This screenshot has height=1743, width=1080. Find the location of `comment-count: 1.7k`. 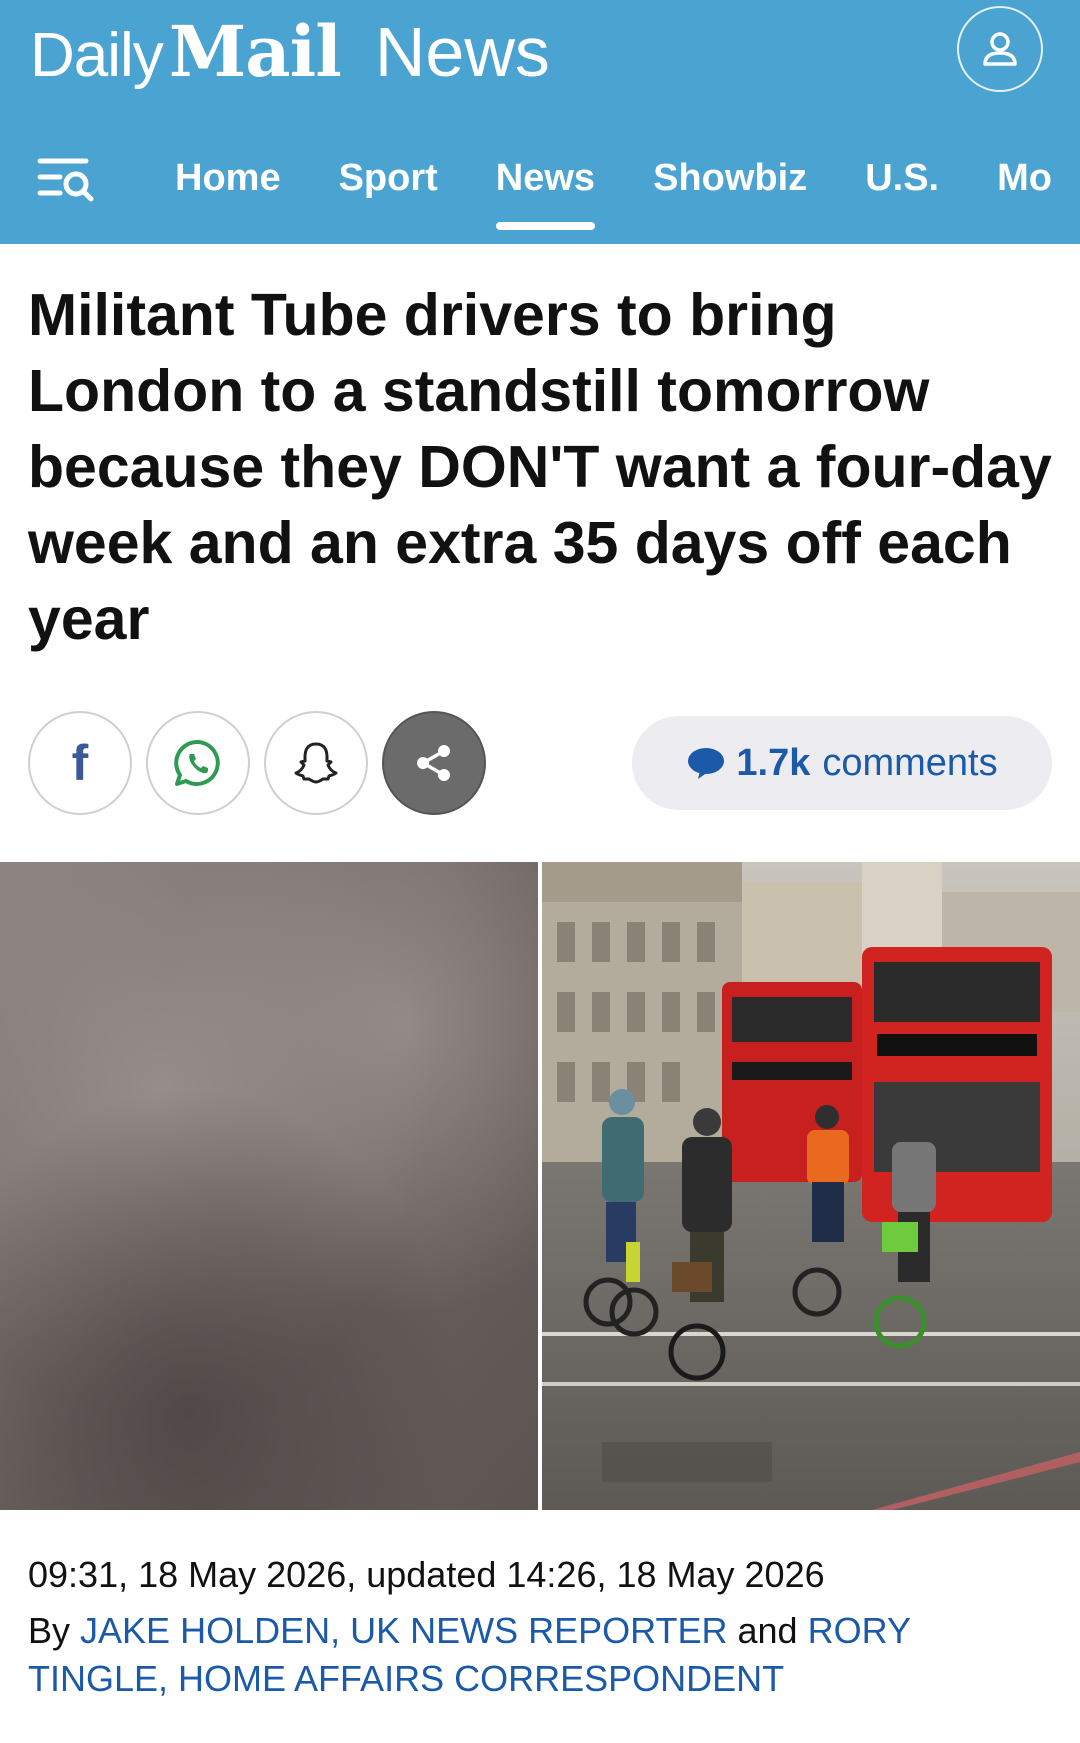

comment-count: 1.7k is located at coordinates (773, 762).